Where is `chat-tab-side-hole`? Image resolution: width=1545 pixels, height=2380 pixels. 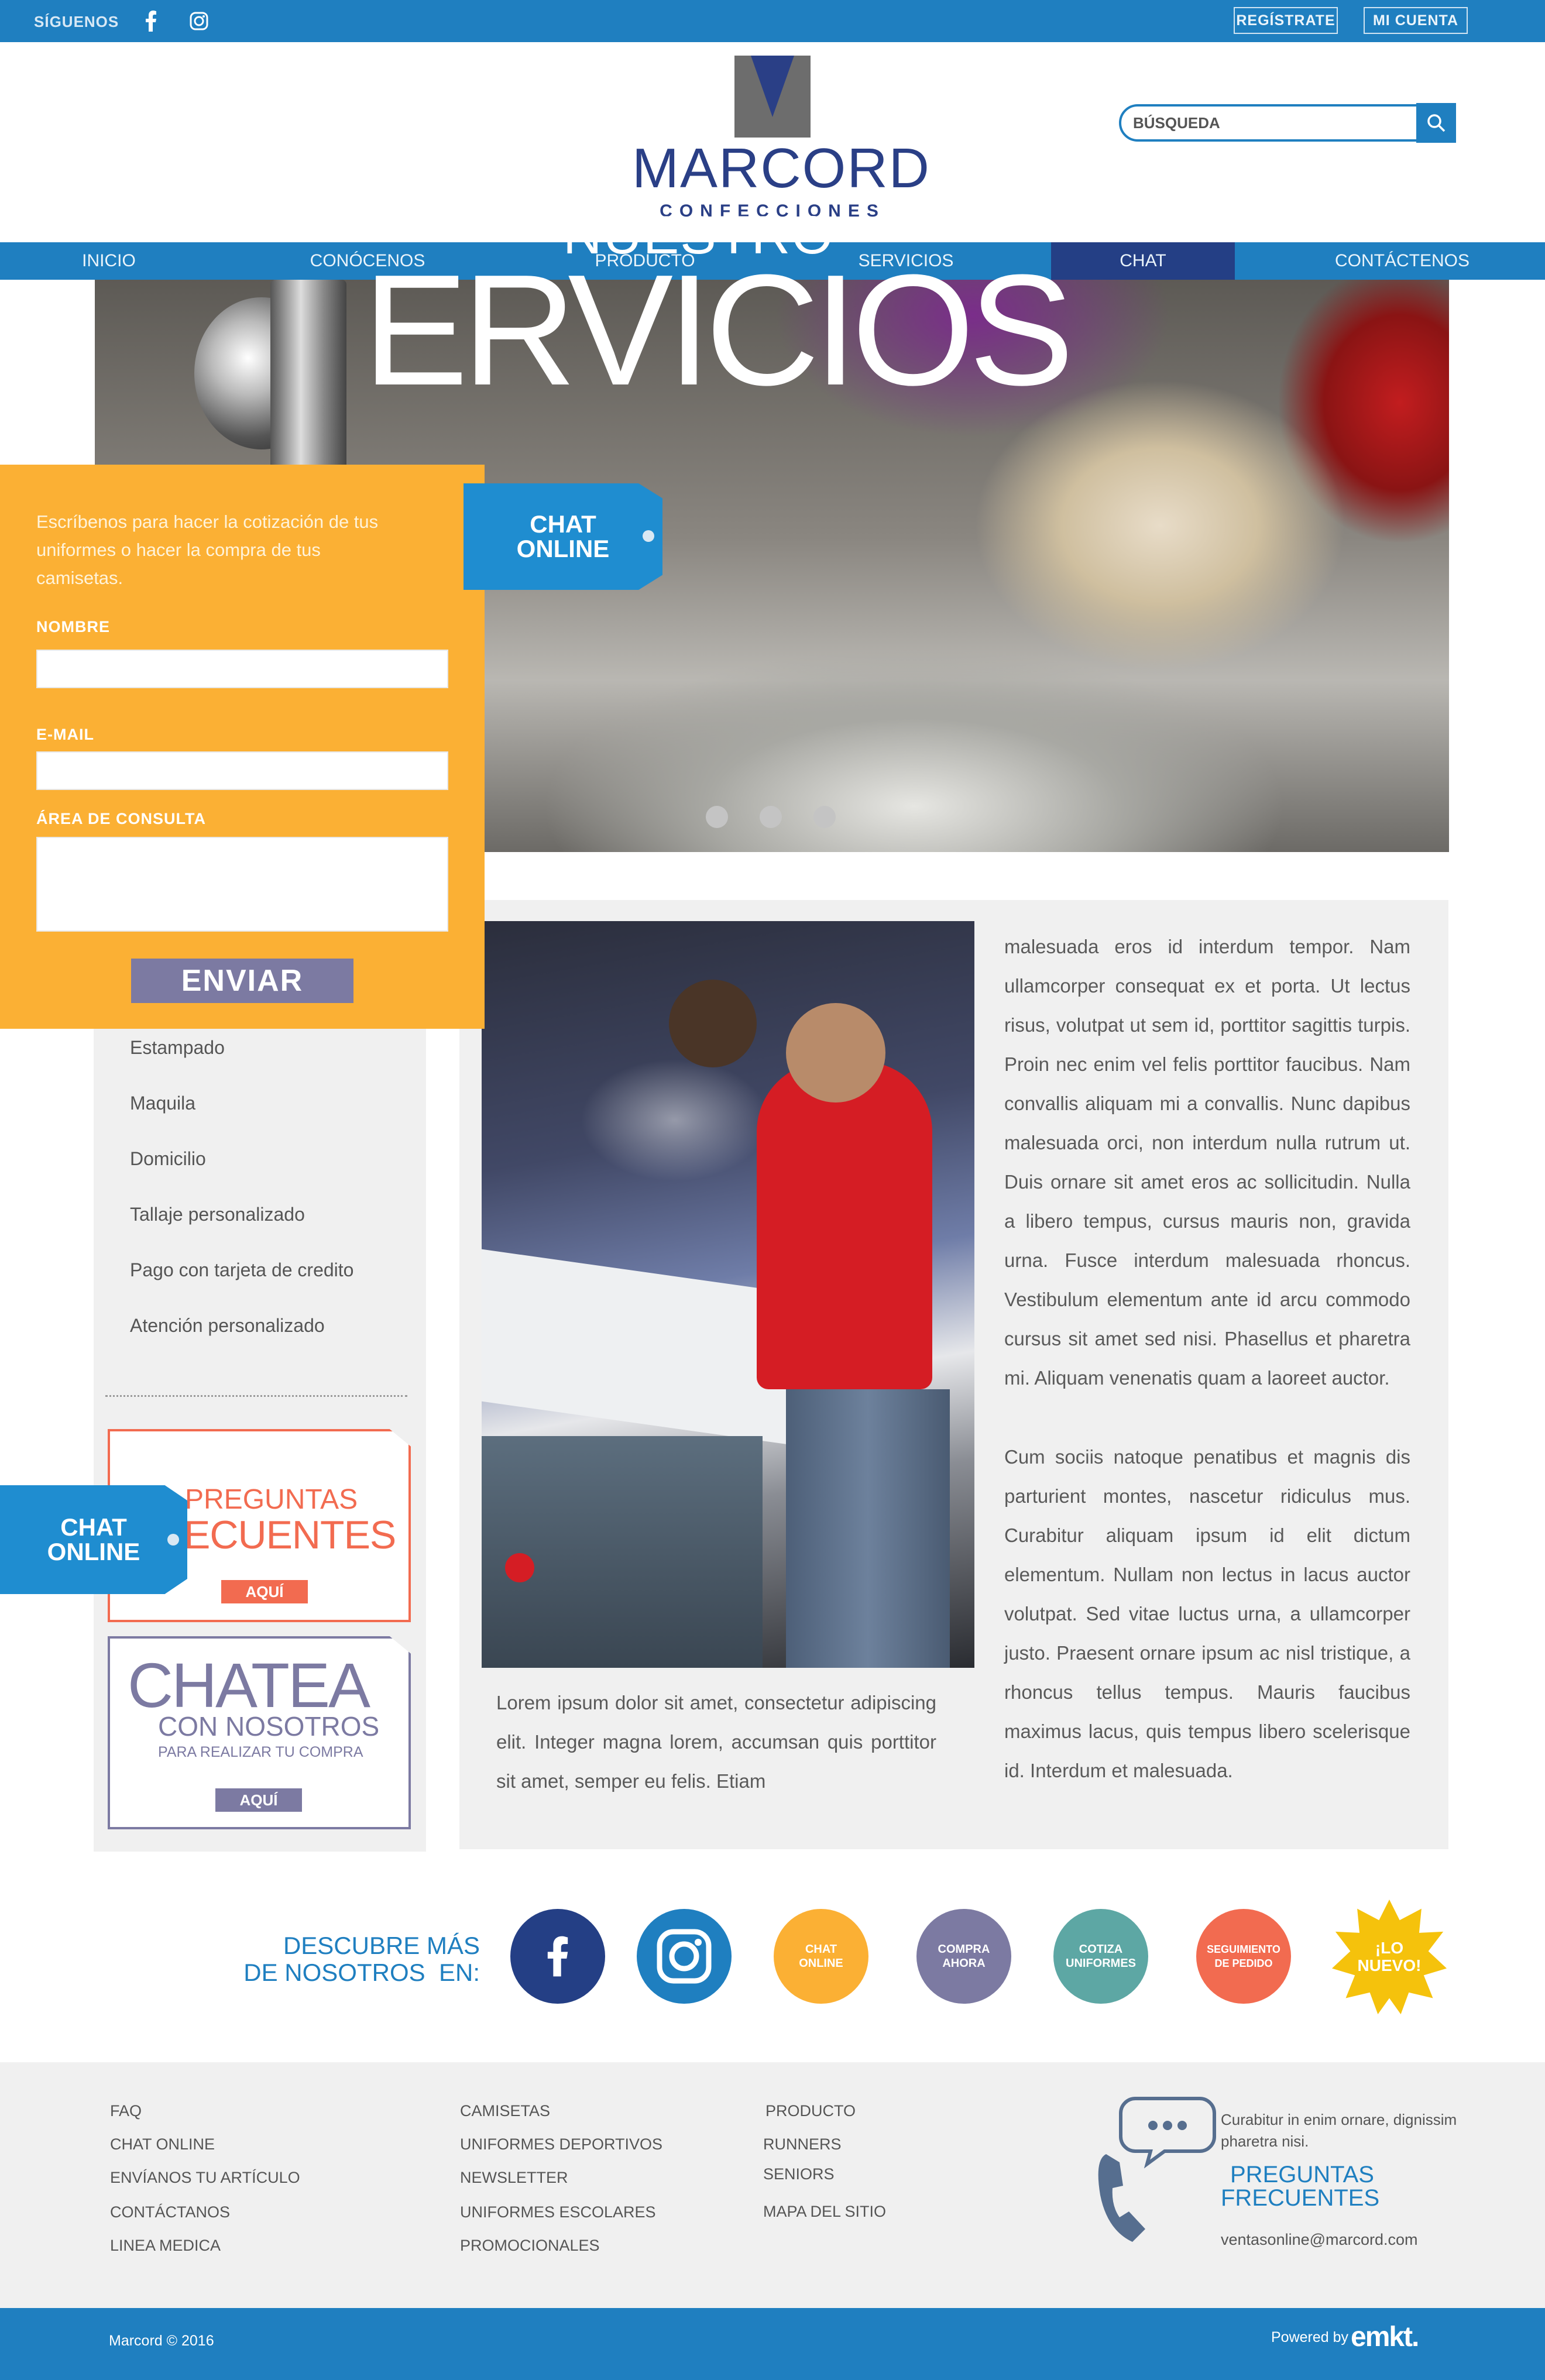
chat-tab-side-hole is located at coordinates (173, 1540).